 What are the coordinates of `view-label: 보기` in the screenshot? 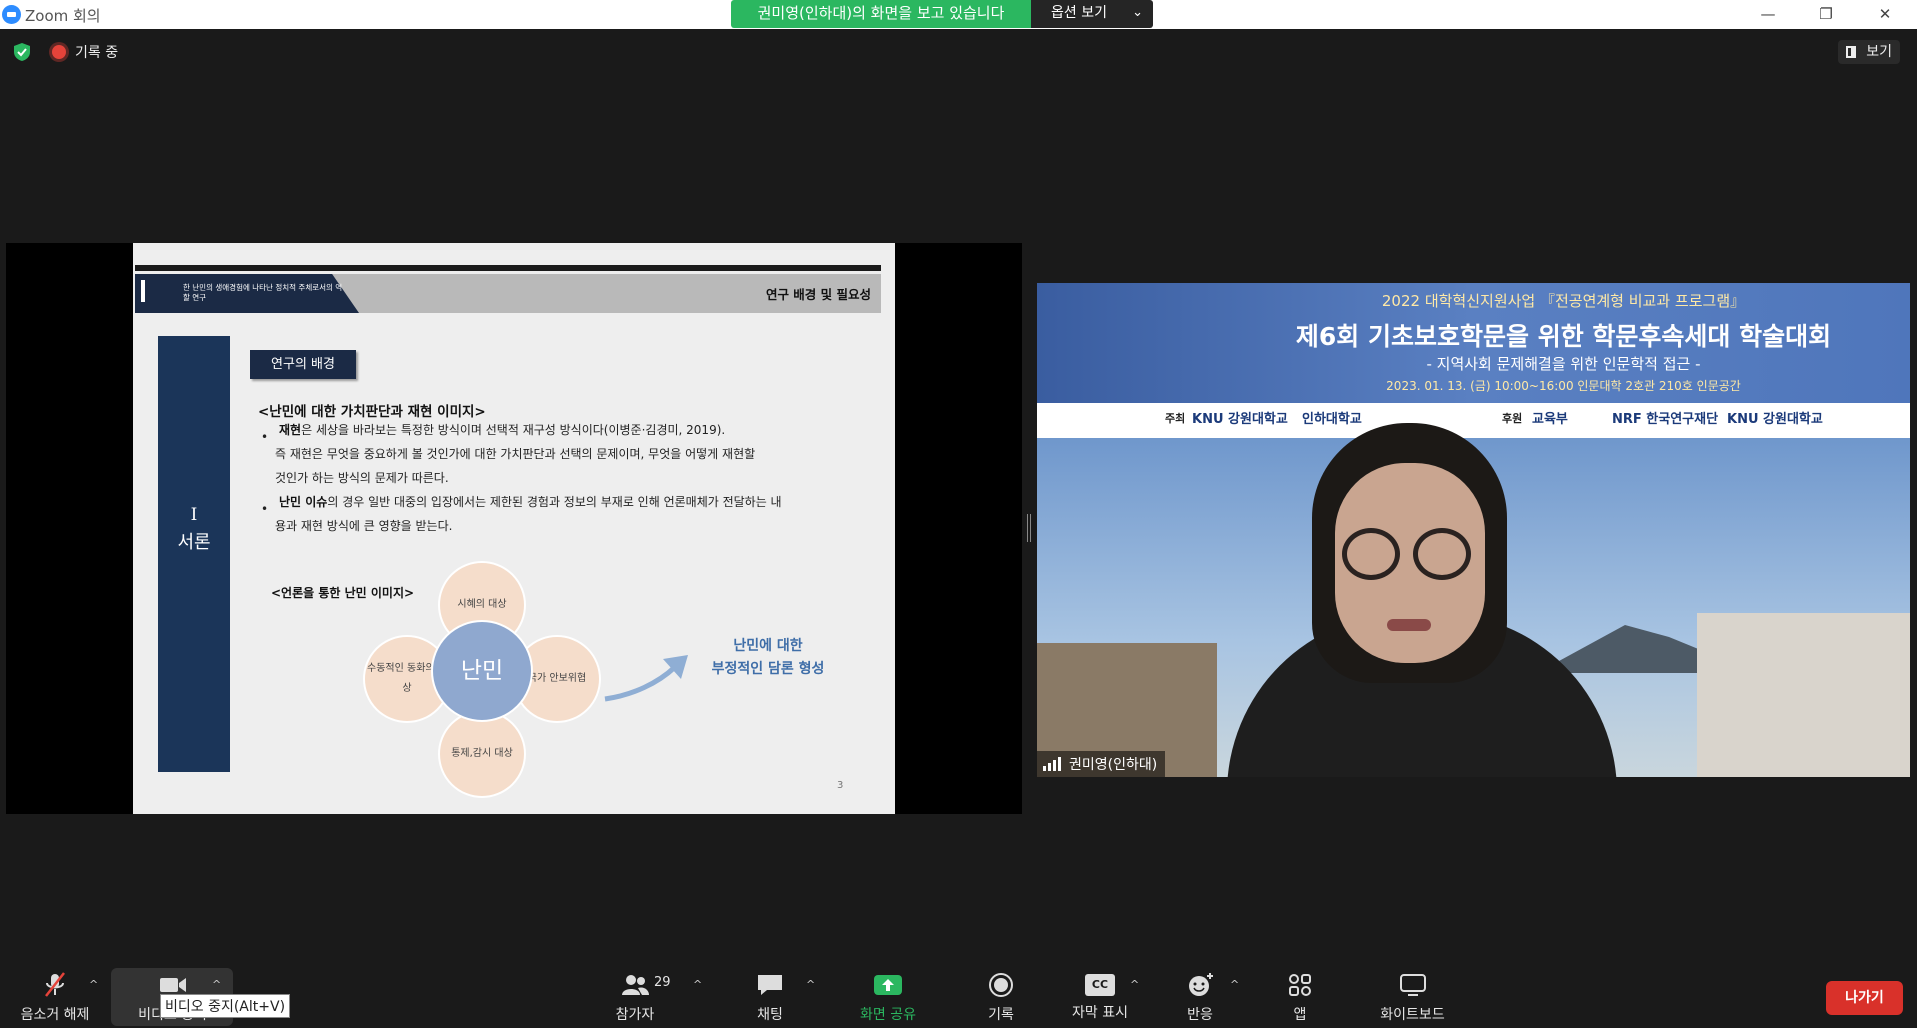 It's located at (1879, 52).